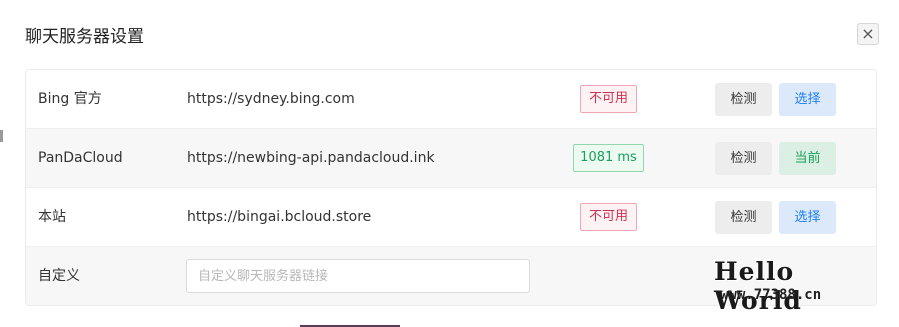 The width and height of the screenshot is (899, 327). Describe the element at coordinates (70, 99) in the screenshot. I see `server-name: Bing 官方` at that location.